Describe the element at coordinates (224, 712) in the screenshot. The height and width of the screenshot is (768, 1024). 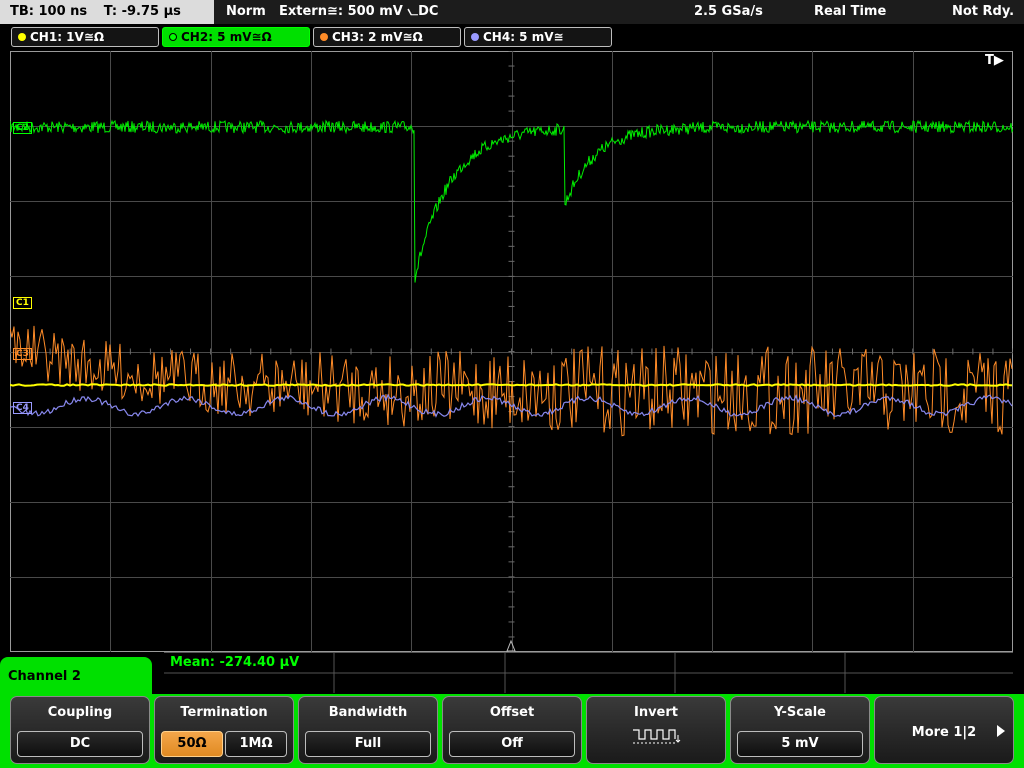
I see `termination-label: Termination` at that location.